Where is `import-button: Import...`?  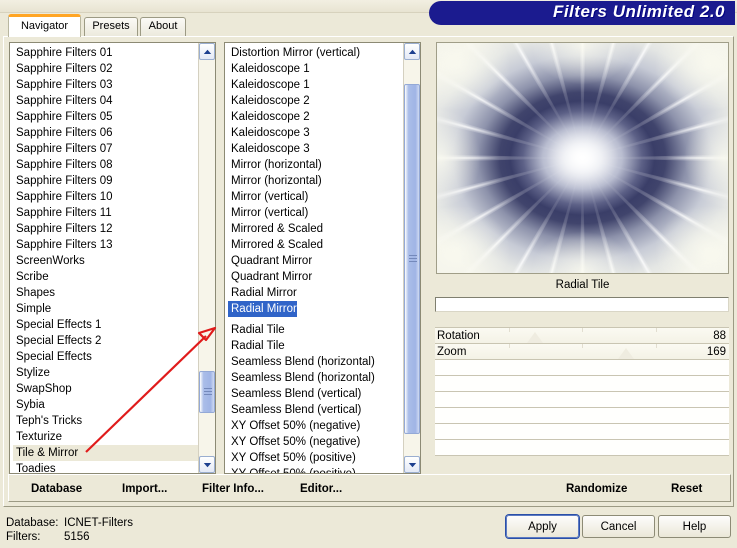
import-button: Import... is located at coordinates (144, 489).